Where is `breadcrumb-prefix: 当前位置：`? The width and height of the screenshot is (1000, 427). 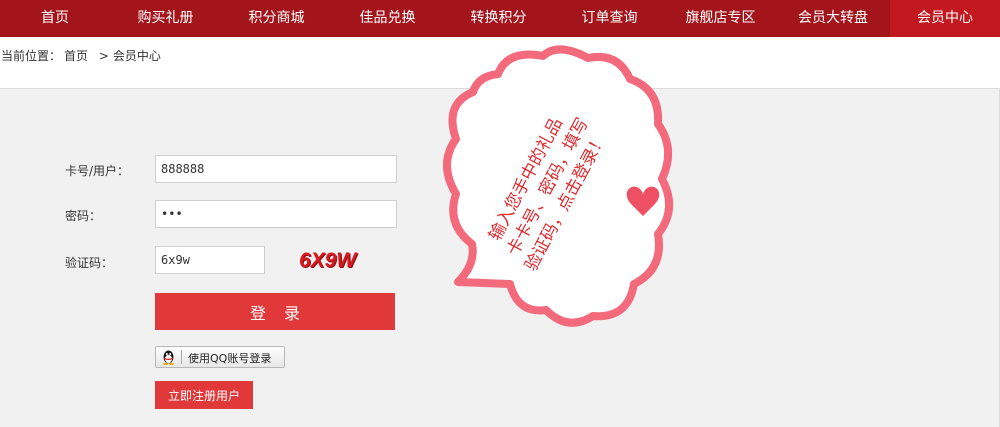 breadcrumb-prefix: 当前位置： is located at coordinates (31, 56).